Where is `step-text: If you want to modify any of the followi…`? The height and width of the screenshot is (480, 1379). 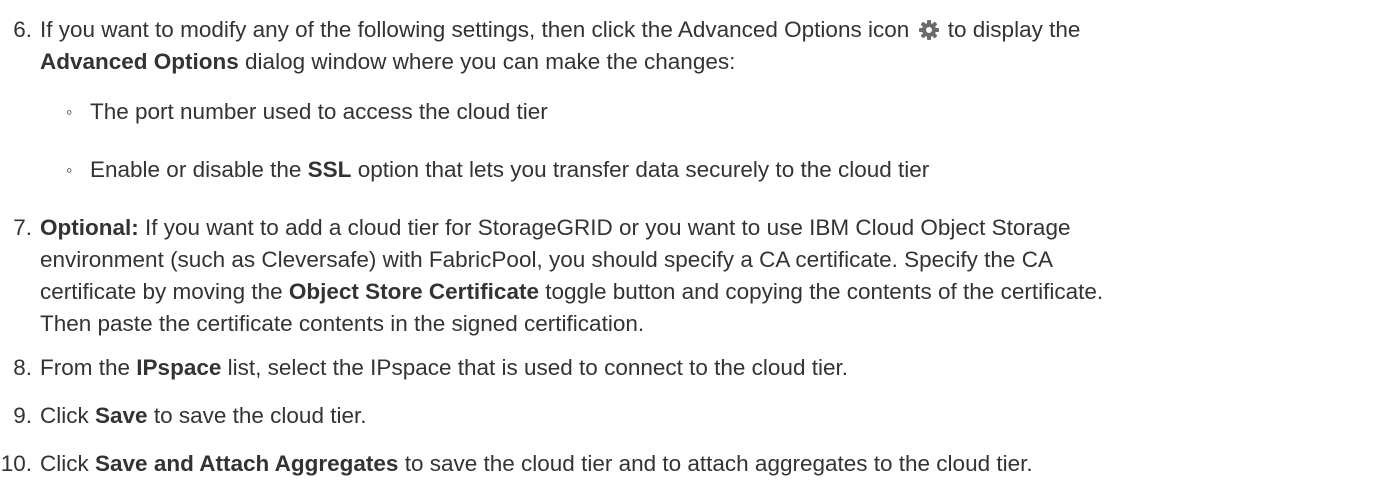
step-text: If you want to modify any of the followi… is located at coordinates (475, 29).